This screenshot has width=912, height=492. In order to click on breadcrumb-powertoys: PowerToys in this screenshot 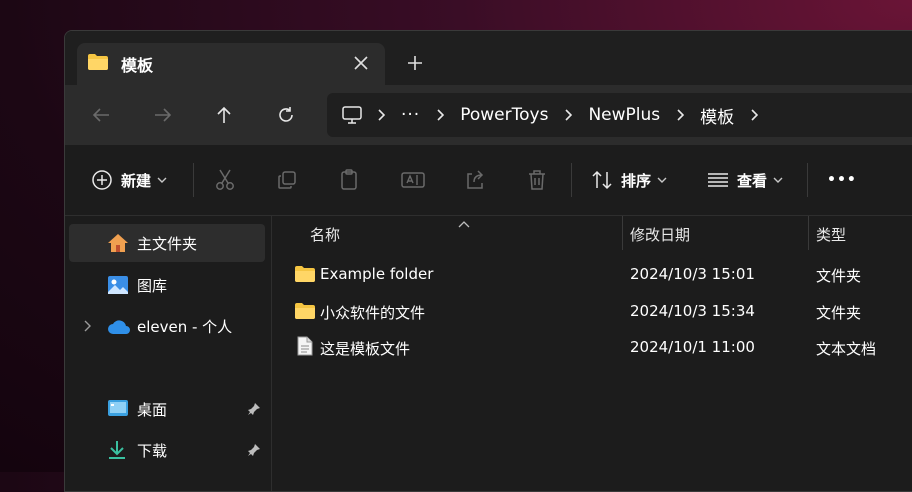, I will do `click(504, 115)`.